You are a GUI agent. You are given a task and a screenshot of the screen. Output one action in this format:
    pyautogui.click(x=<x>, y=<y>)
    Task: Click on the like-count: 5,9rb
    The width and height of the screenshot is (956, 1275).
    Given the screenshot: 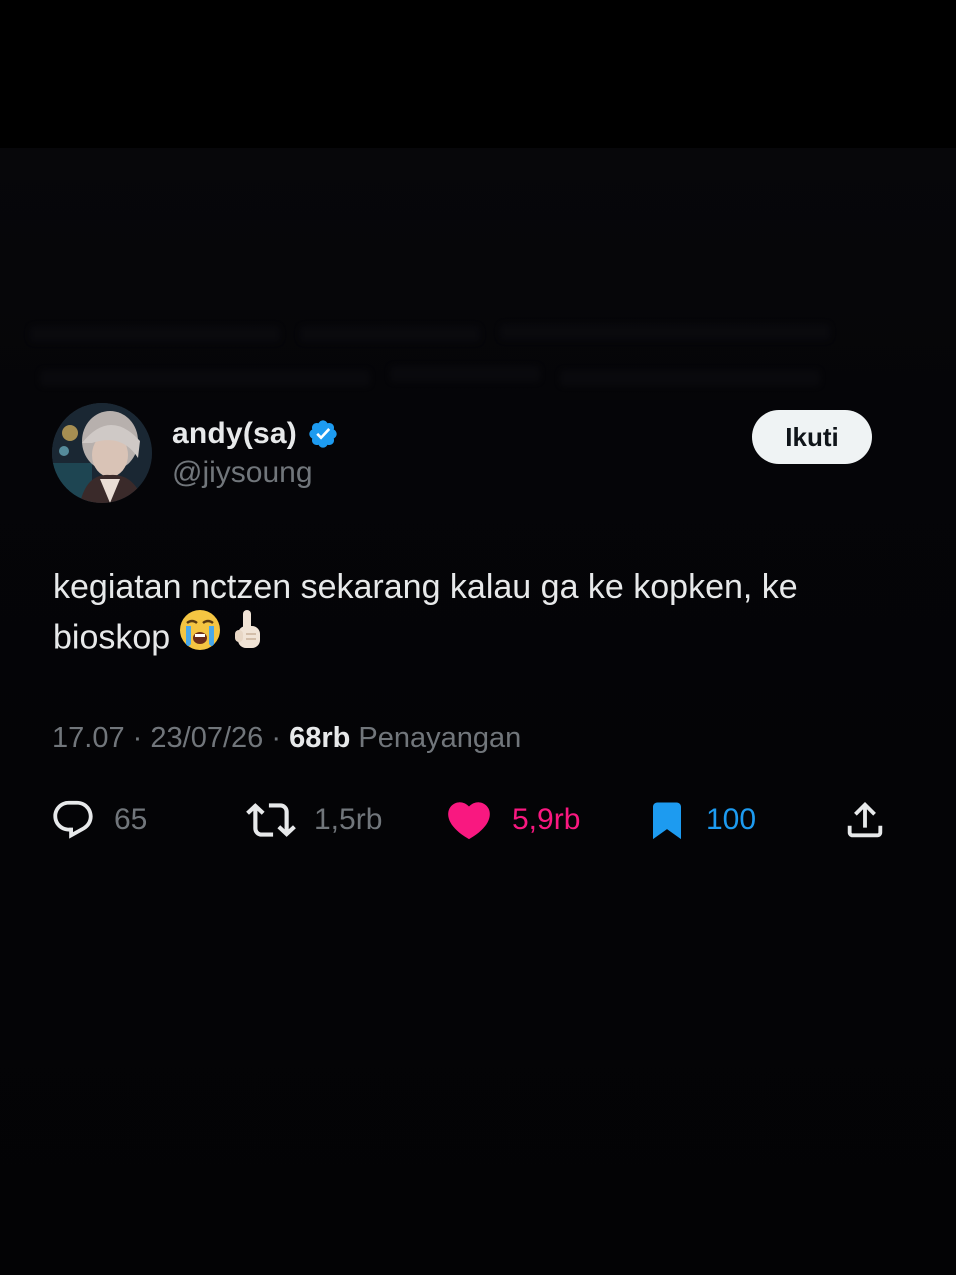 What is the action you would take?
    pyautogui.click(x=546, y=819)
    